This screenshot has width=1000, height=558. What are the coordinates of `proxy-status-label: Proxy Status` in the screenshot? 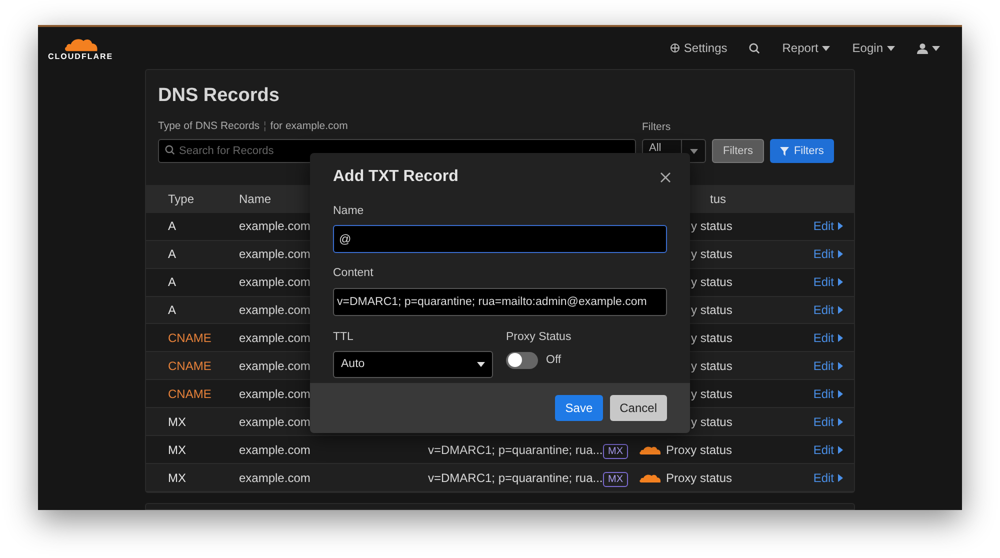 It's located at (539, 337).